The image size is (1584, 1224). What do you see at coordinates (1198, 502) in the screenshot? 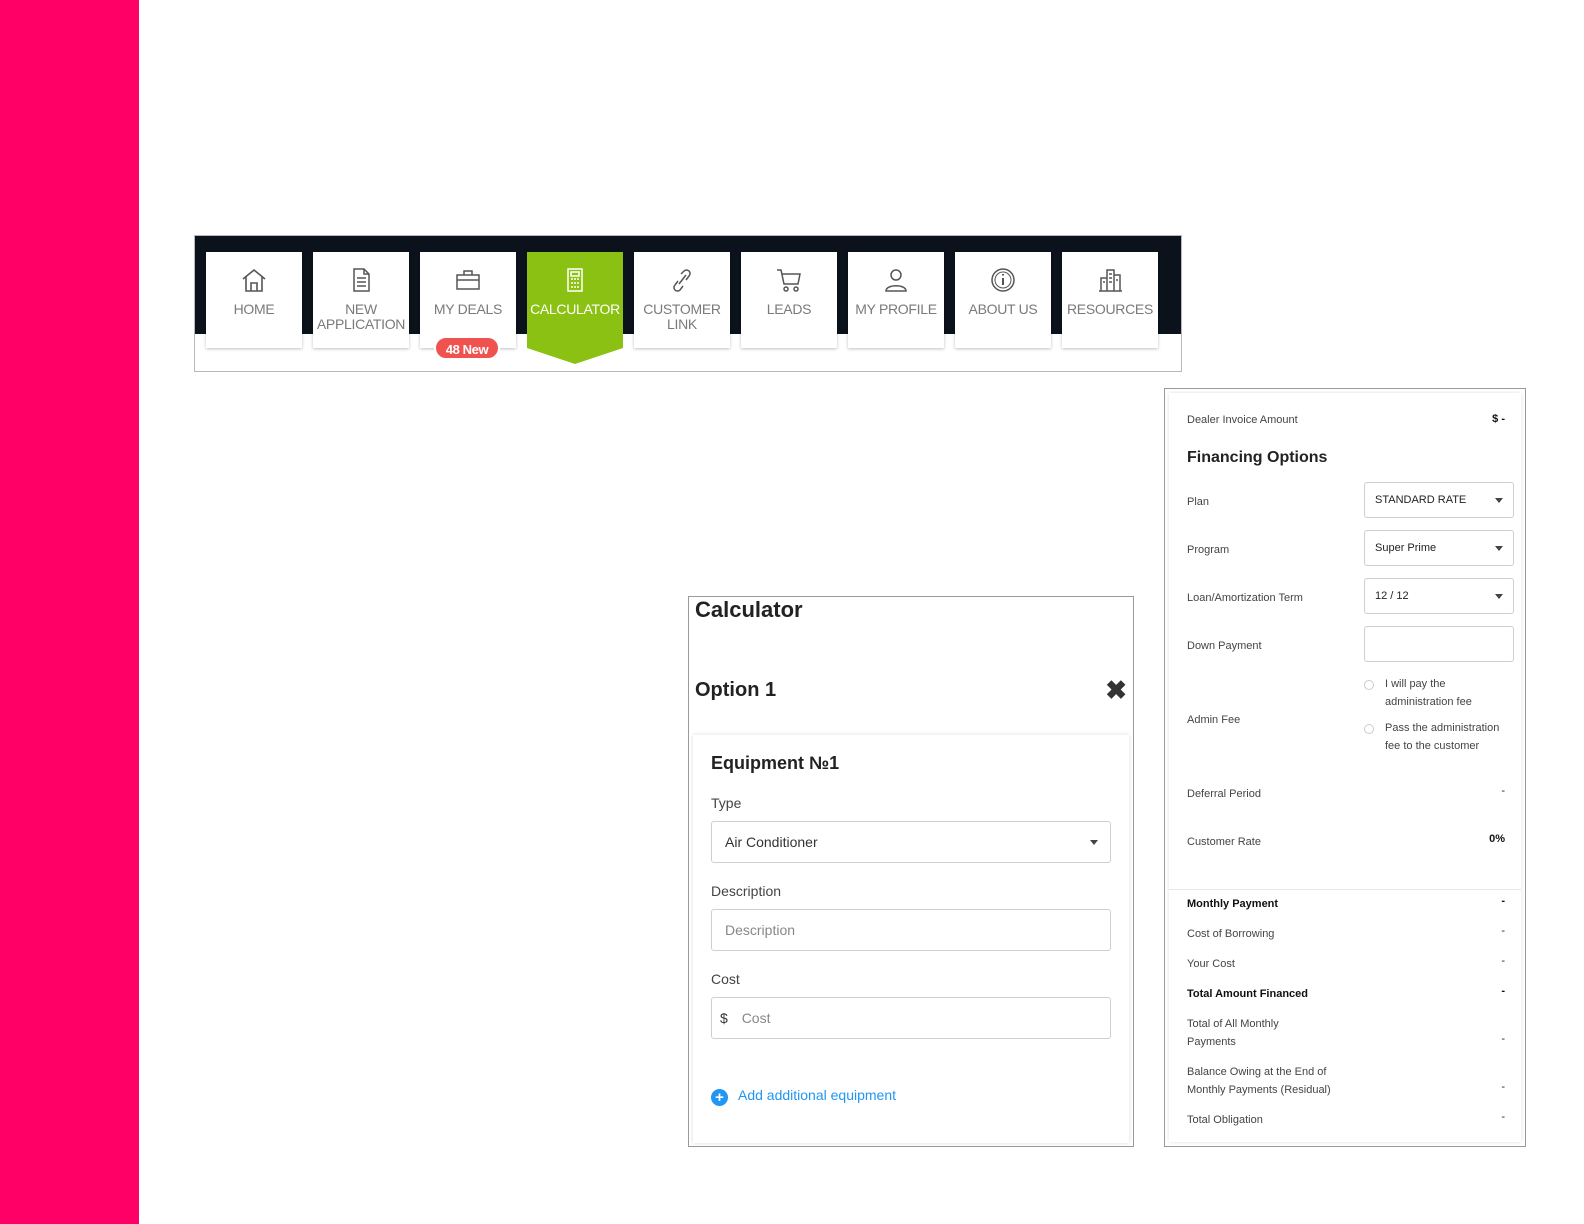
I see `plan-label: Plan` at bounding box center [1198, 502].